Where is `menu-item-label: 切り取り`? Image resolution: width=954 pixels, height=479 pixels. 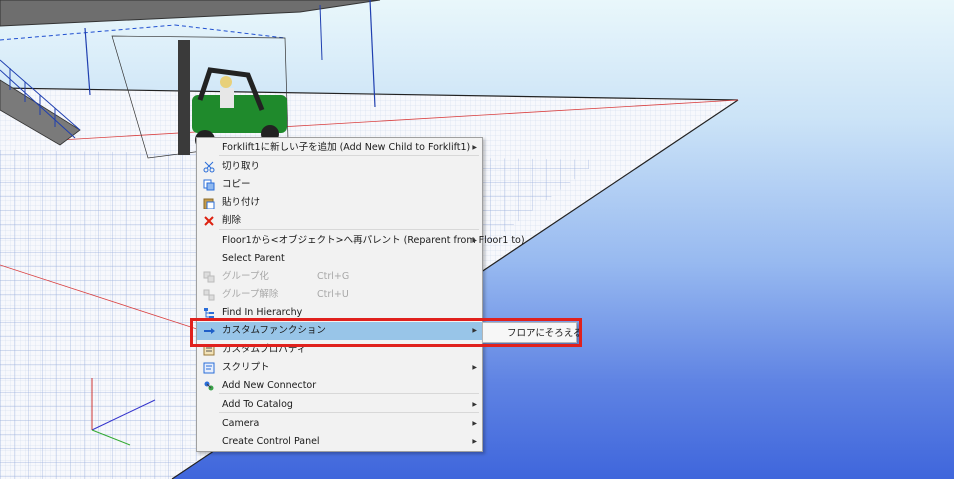
menu-item-label: 切り取り is located at coordinates (241, 166).